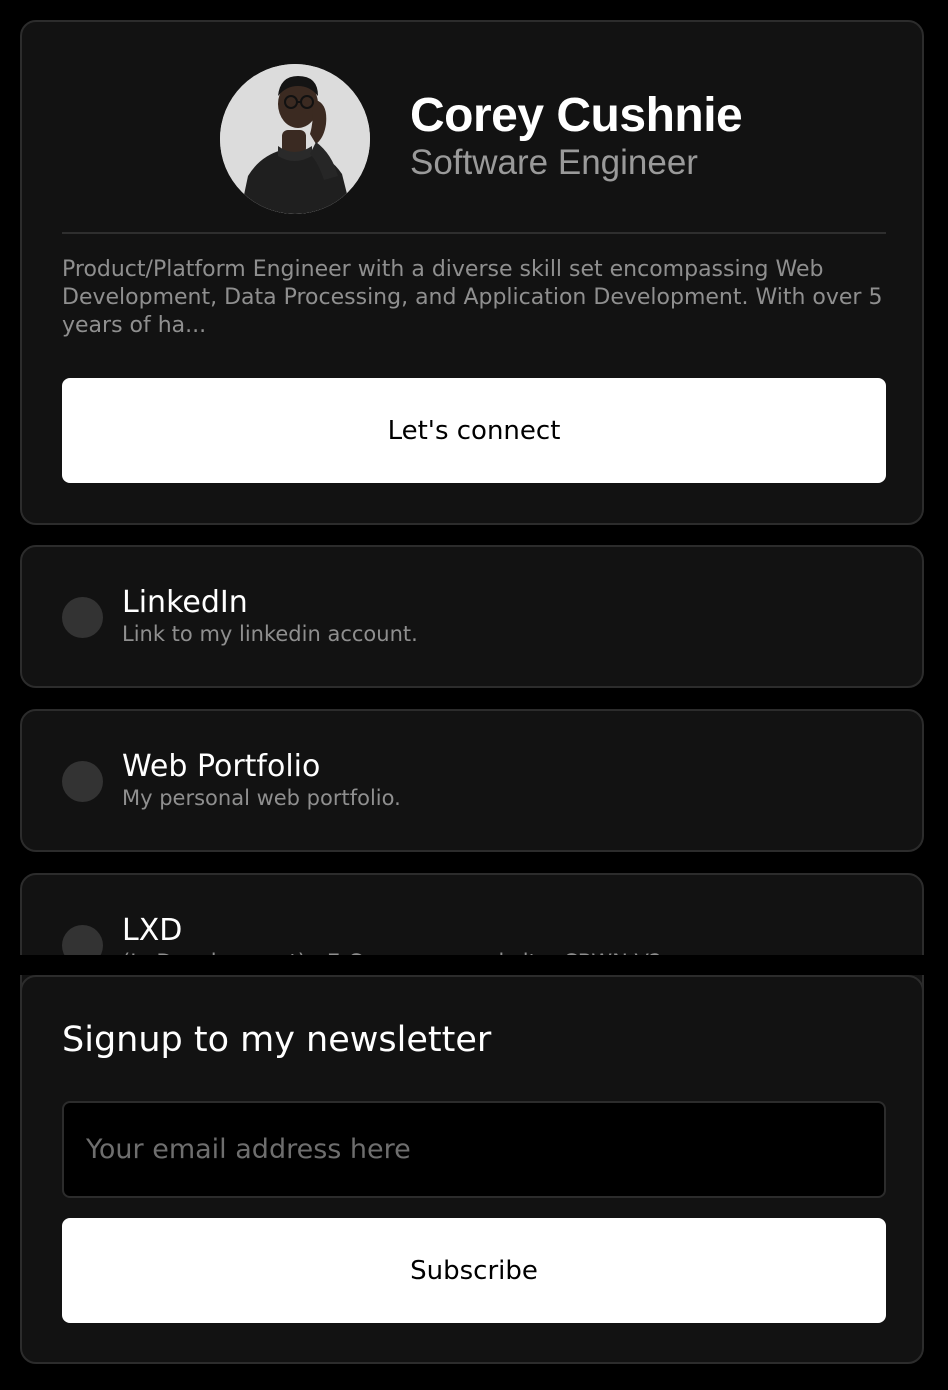 The height and width of the screenshot is (1390, 948). Describe the element at coordinates (261, 798) in the screenshot. I see `link-description: My personal web portfolio.` at that location.